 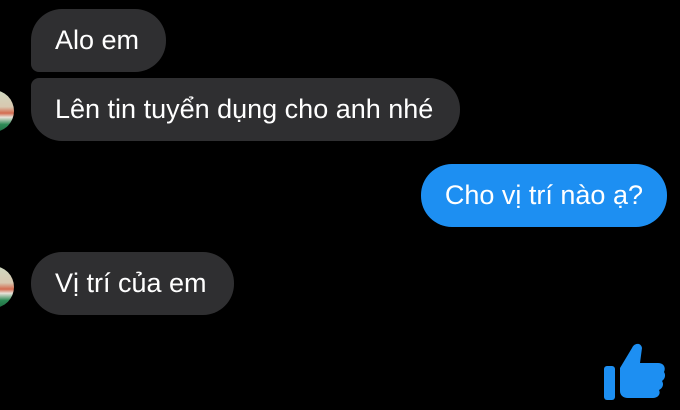 I want to click on outgoing-message-bubble: Cho vị trí nào ạ?, so click(x=543, y=195).